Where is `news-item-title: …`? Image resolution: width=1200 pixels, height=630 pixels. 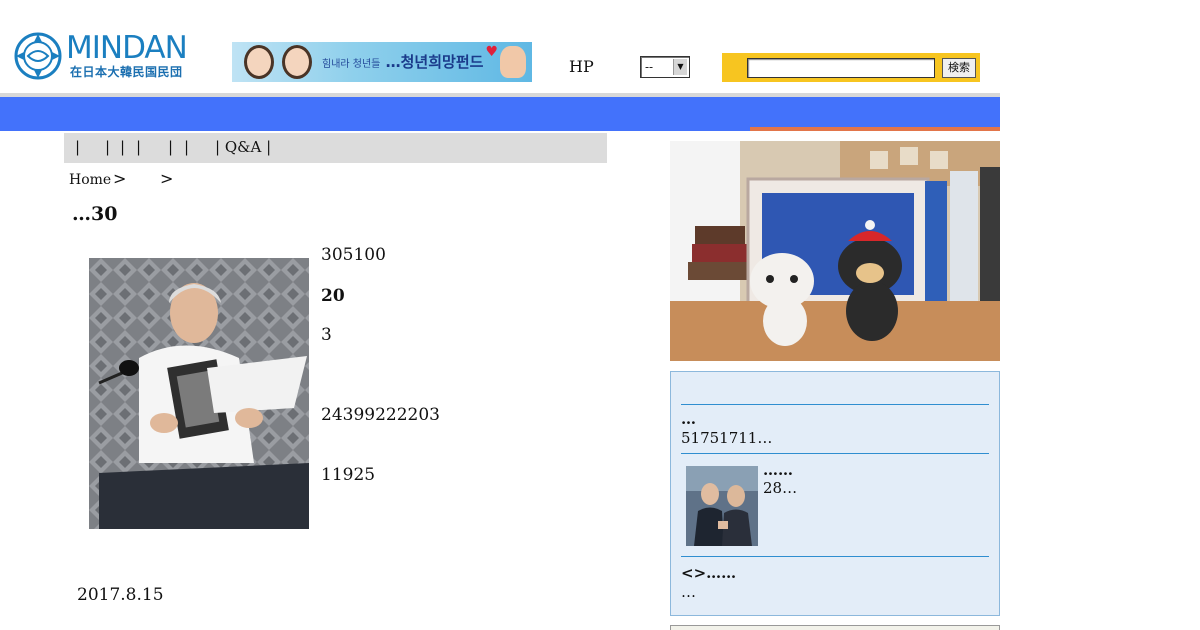
news-item-title: … is located at coordinates (688, 419).